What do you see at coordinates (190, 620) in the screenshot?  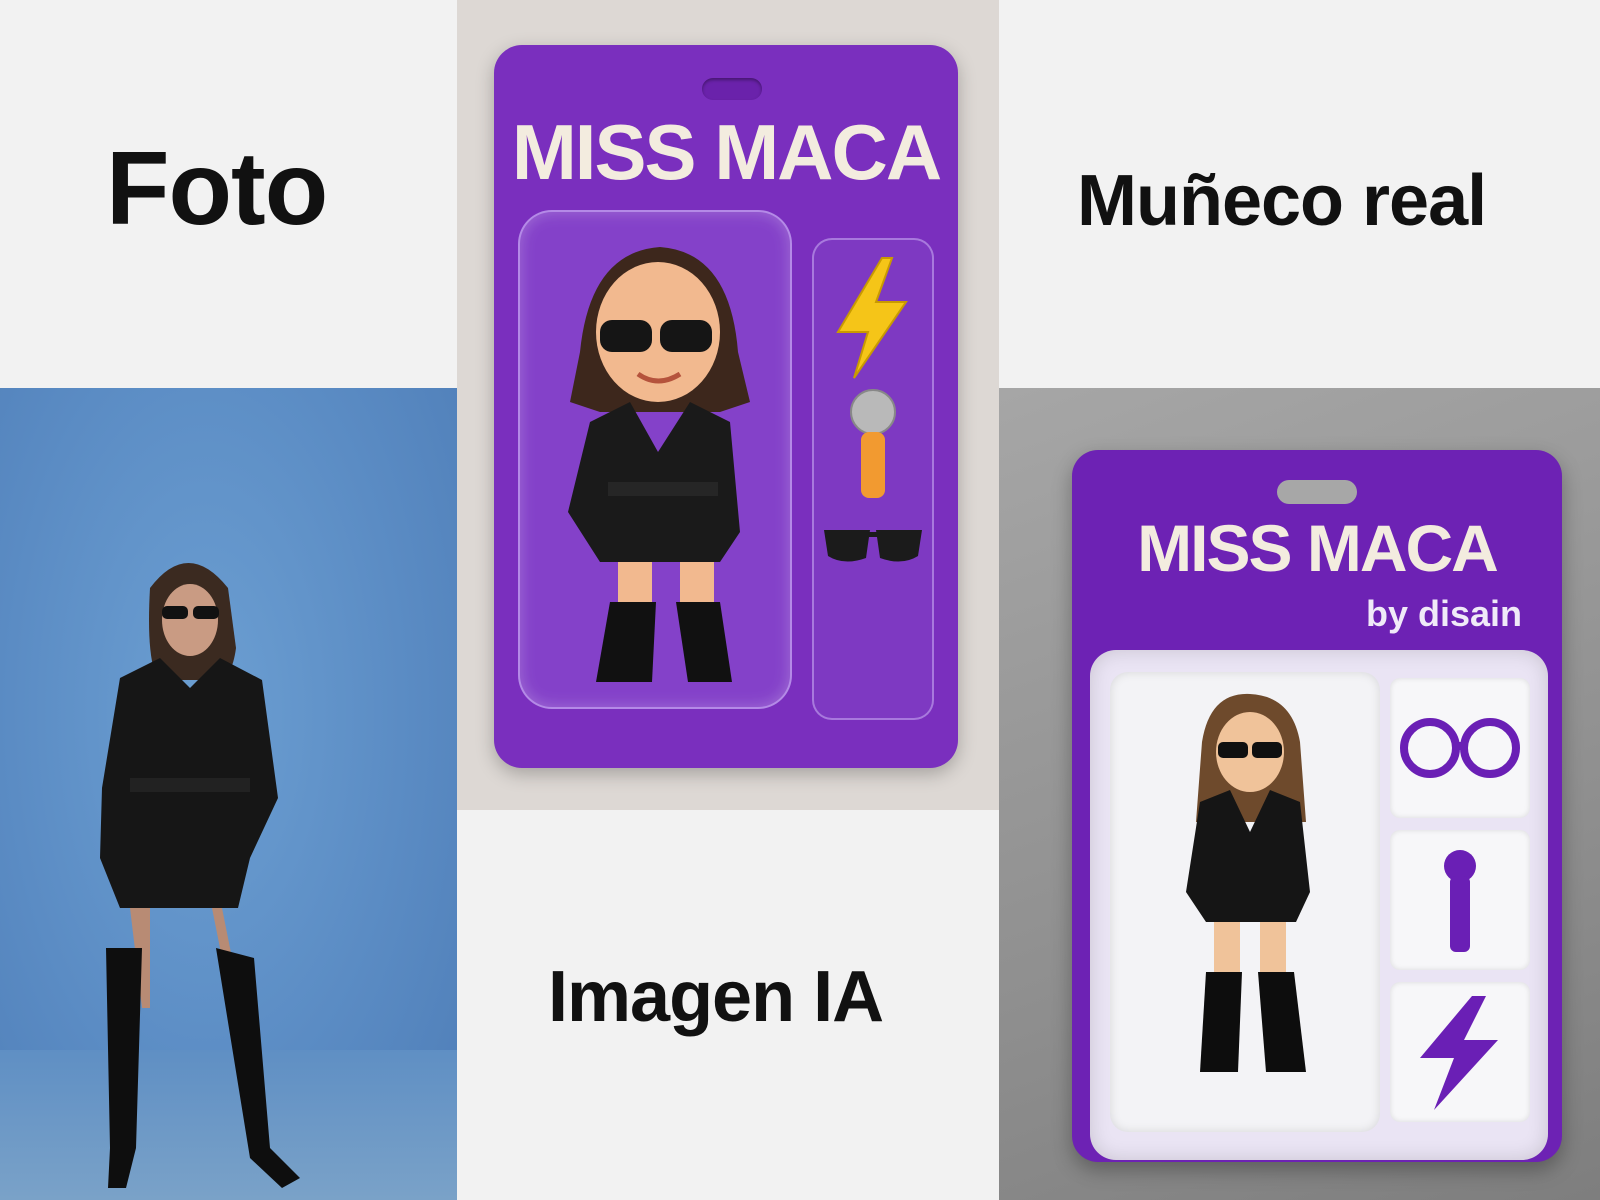 I see `face-shape` at bounding box center [190, 620].